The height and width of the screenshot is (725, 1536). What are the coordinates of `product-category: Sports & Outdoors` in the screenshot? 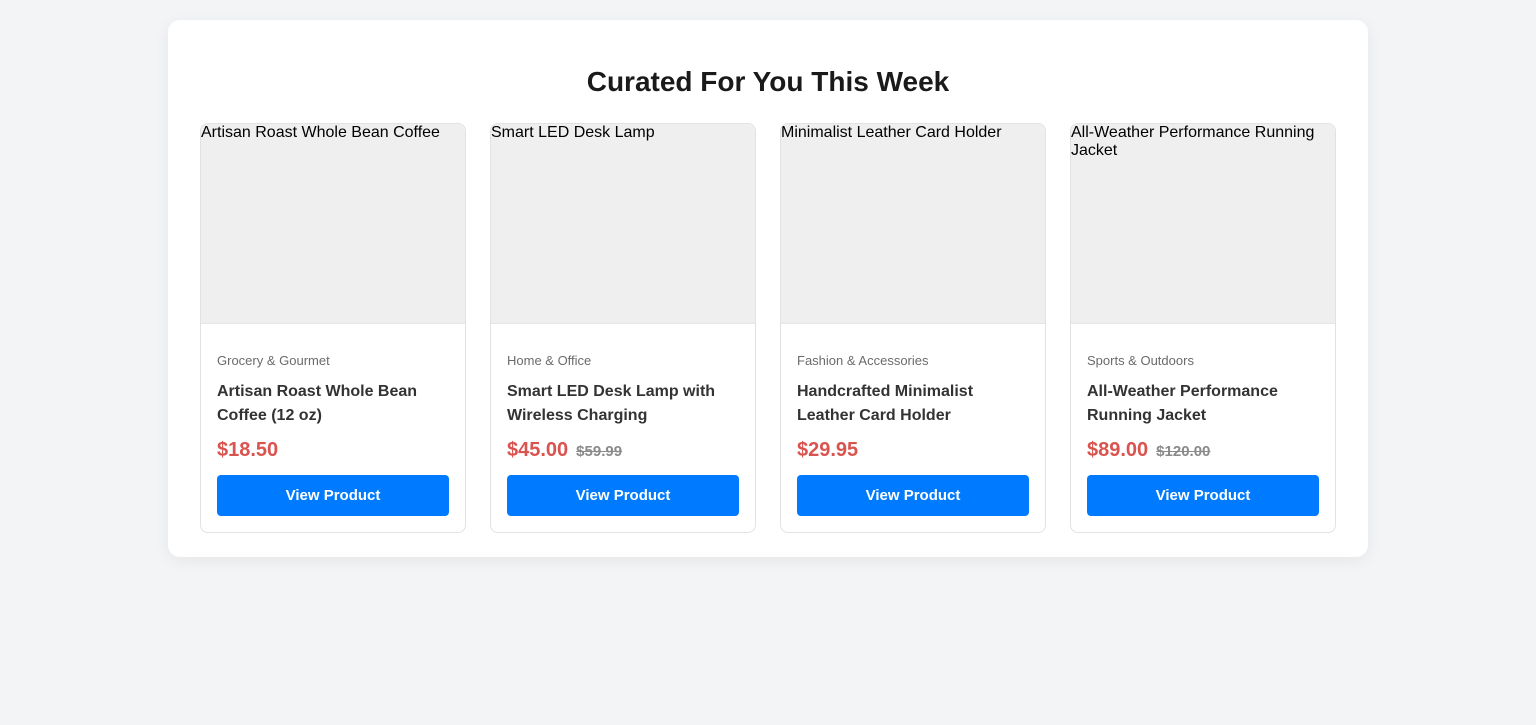 It's located at (1140, 360).